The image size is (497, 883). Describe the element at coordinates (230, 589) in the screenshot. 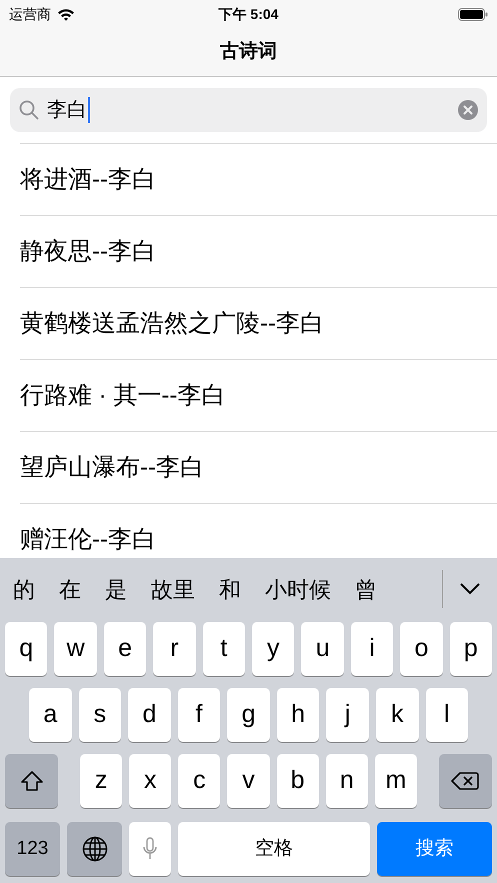

I see `candidate-word: 和` at that location.